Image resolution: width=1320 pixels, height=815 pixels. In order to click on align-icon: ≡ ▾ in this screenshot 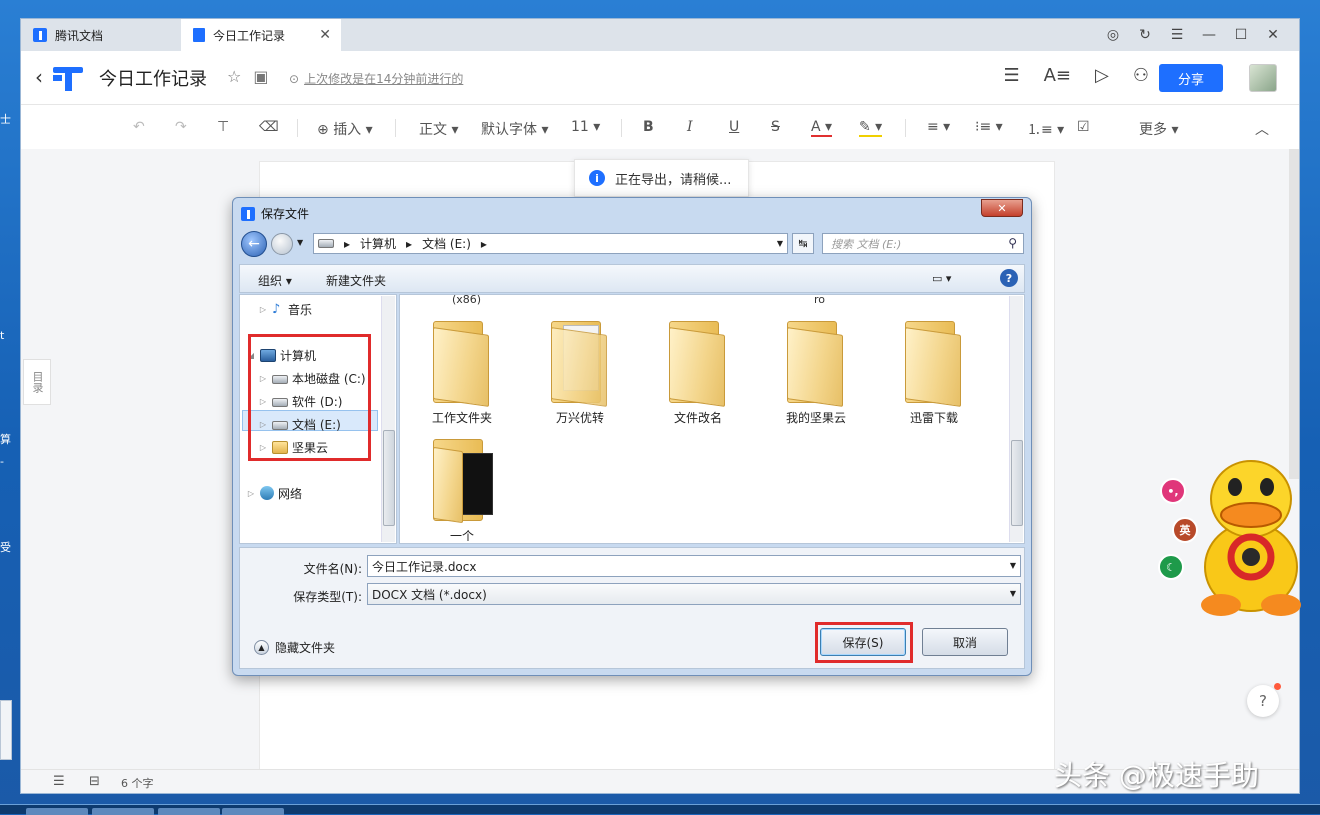, I will do `click(938, 127)`.